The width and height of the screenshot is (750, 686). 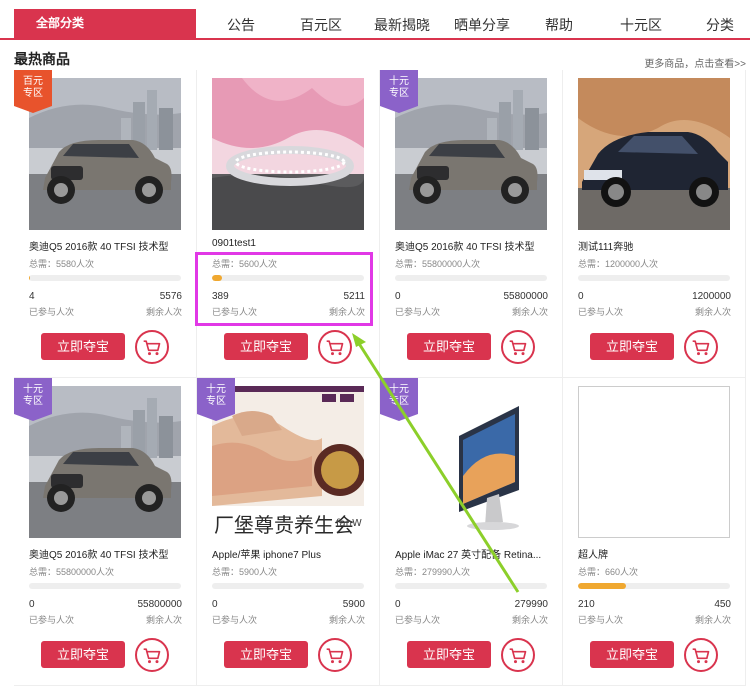 I want to click on total-needed: 总需：55800000人次, so click(x=72, y=572).